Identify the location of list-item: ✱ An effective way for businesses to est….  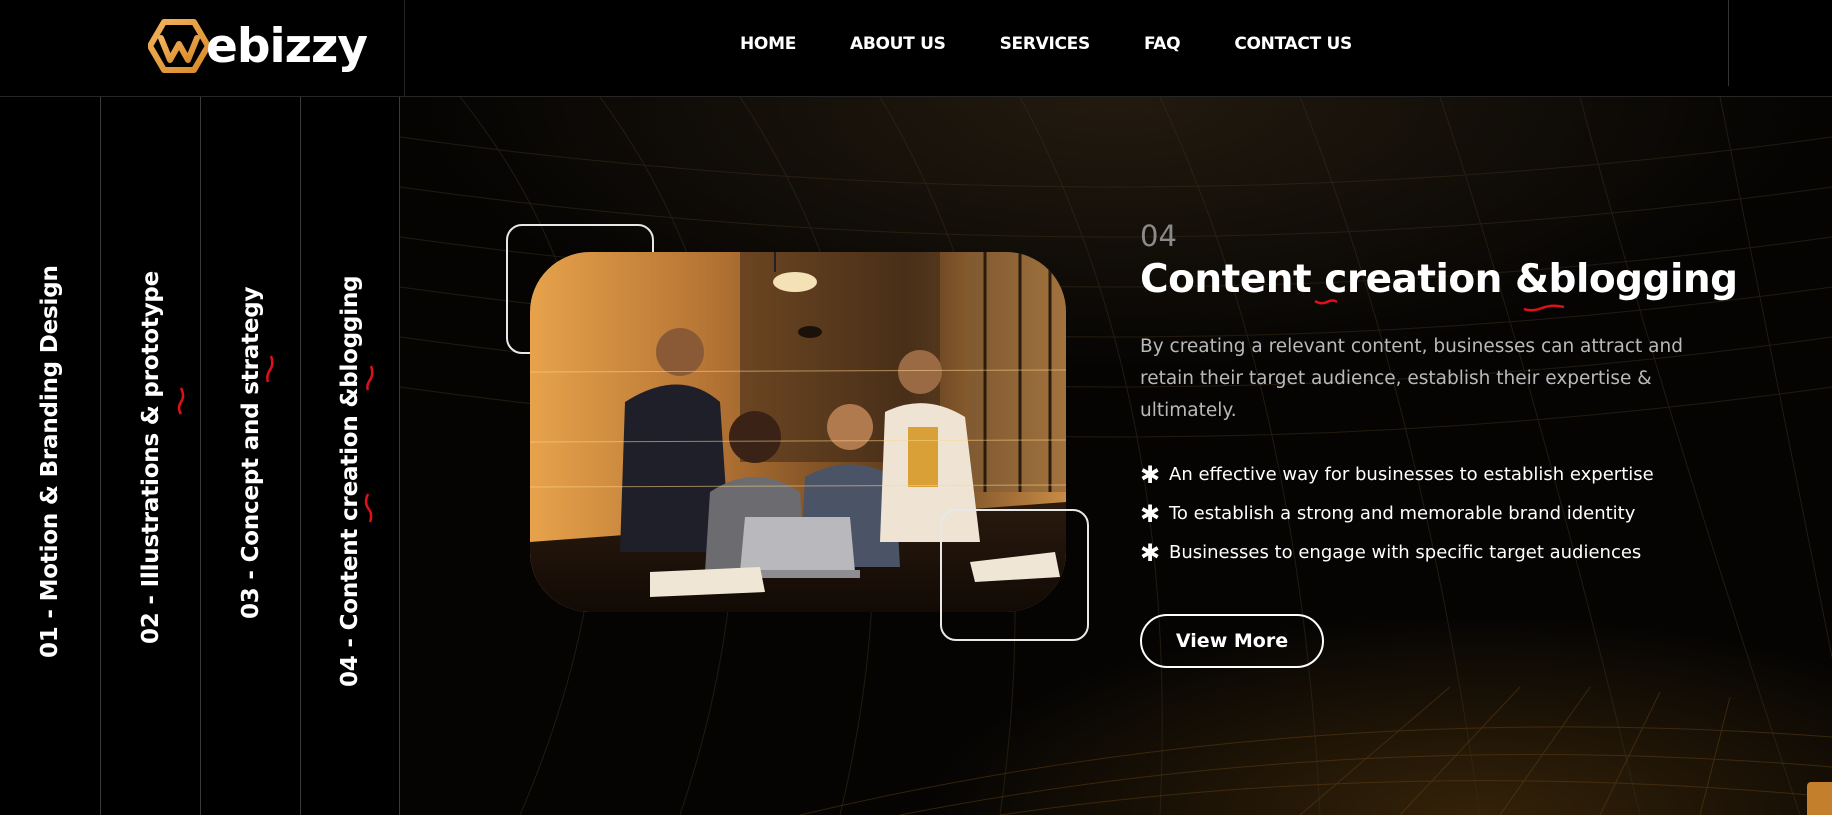
(1397, 474).